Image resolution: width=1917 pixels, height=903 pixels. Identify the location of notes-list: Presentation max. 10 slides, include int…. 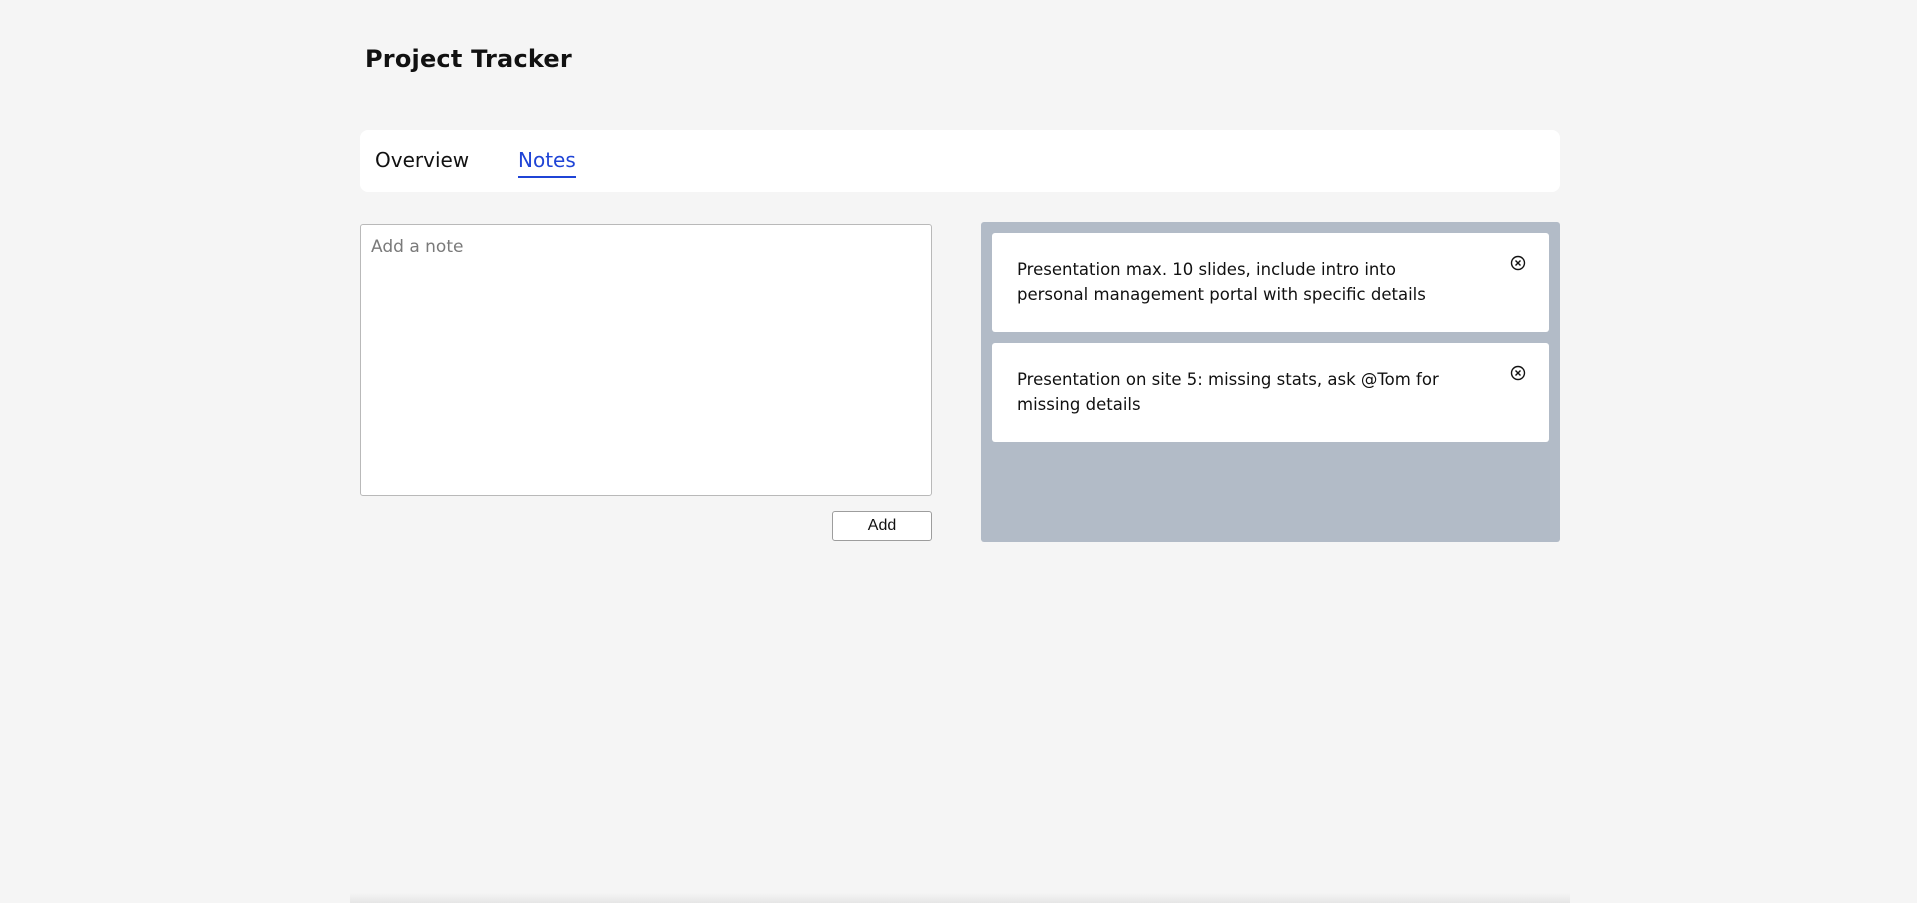
(1270, 382).